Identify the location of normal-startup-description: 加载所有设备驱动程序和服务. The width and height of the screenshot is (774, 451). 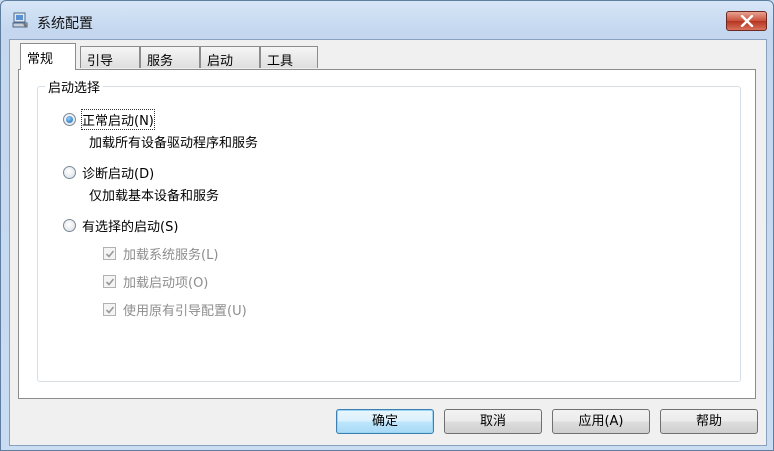
(174, 143).